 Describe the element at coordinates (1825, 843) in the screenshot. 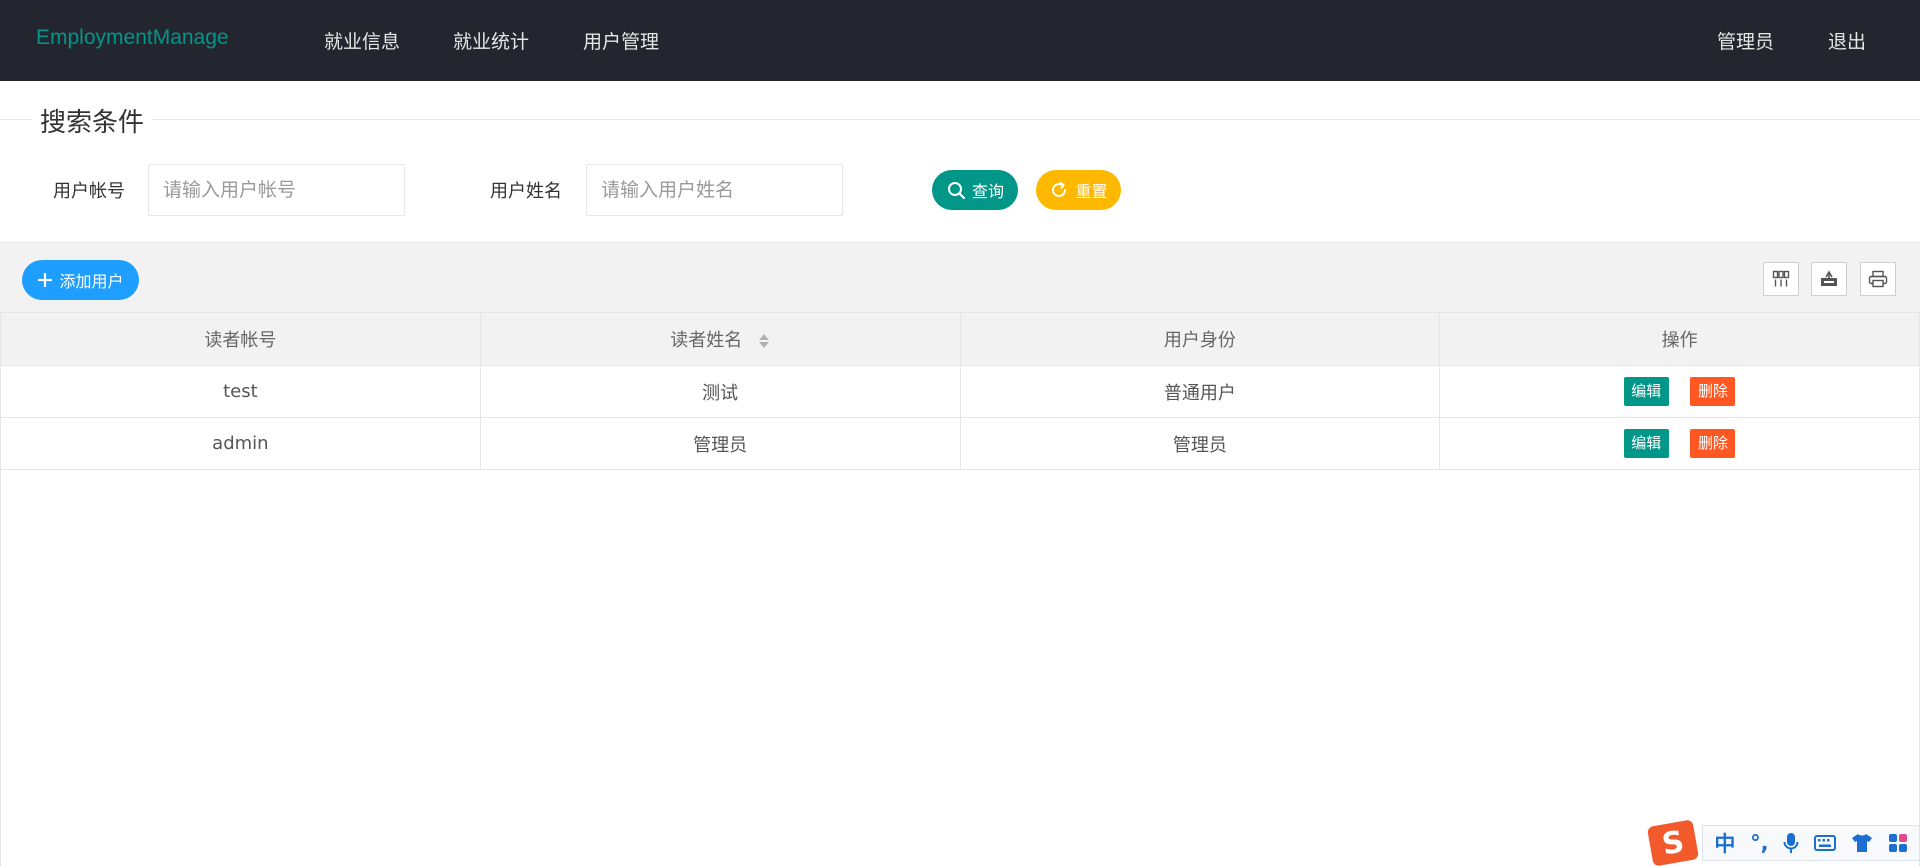

I see `keyboard-icon` at that location.